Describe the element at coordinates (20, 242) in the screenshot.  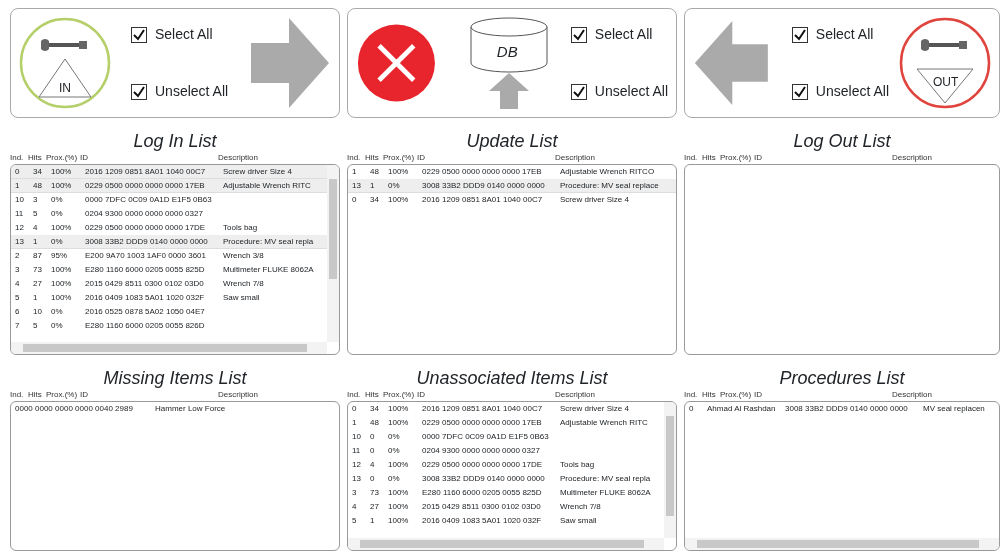
I see `table-cell-text: 13` at that location.